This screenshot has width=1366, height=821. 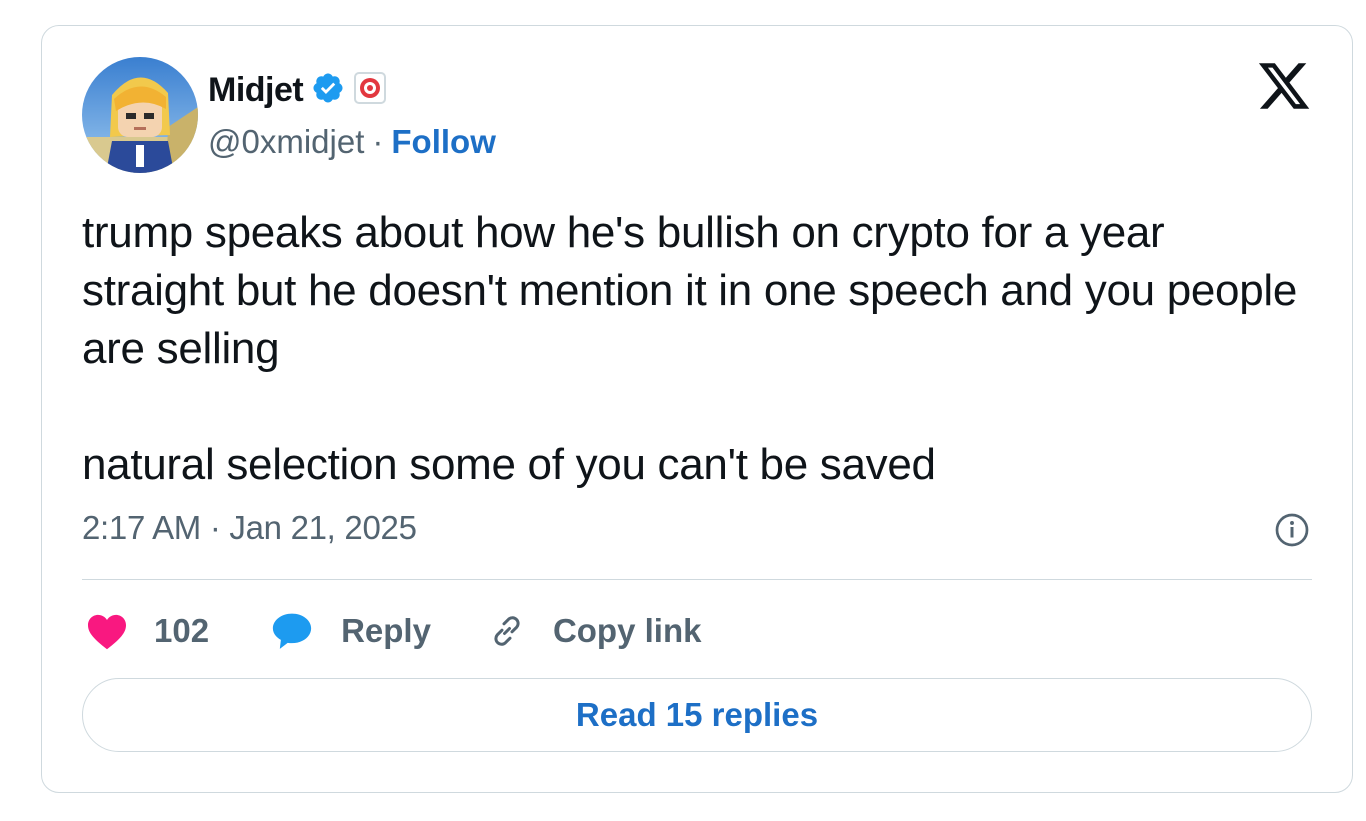 I want to click on info-icon, so click(x=1292, y=530).